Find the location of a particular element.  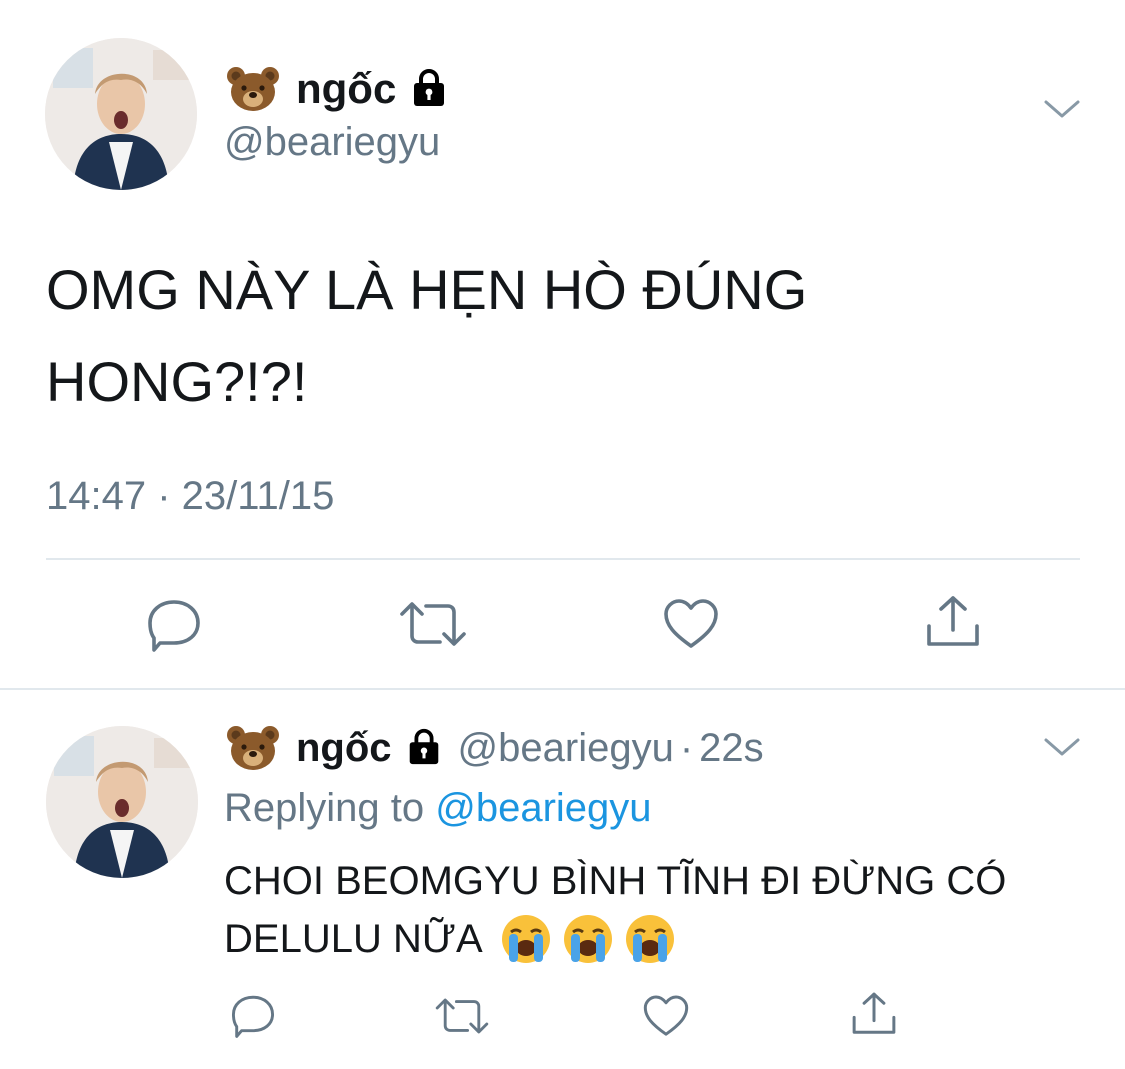

tweet-text-line: DELULU NỮA is located at coordinates (353, 939).